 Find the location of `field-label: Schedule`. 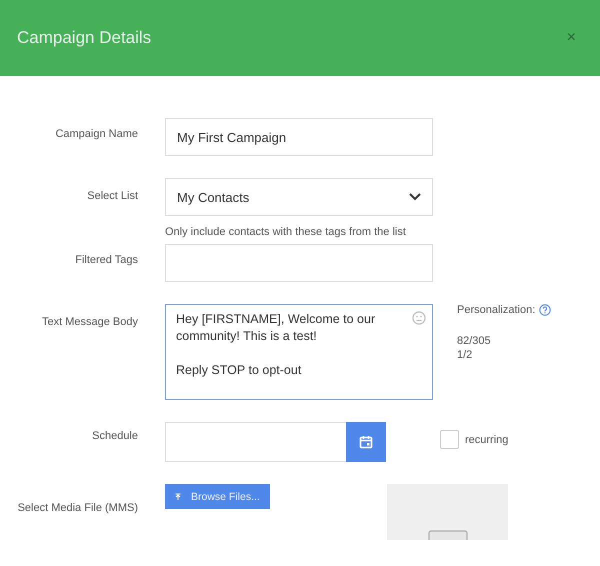

field-label: Schedule is located at coordinates (114, 436).